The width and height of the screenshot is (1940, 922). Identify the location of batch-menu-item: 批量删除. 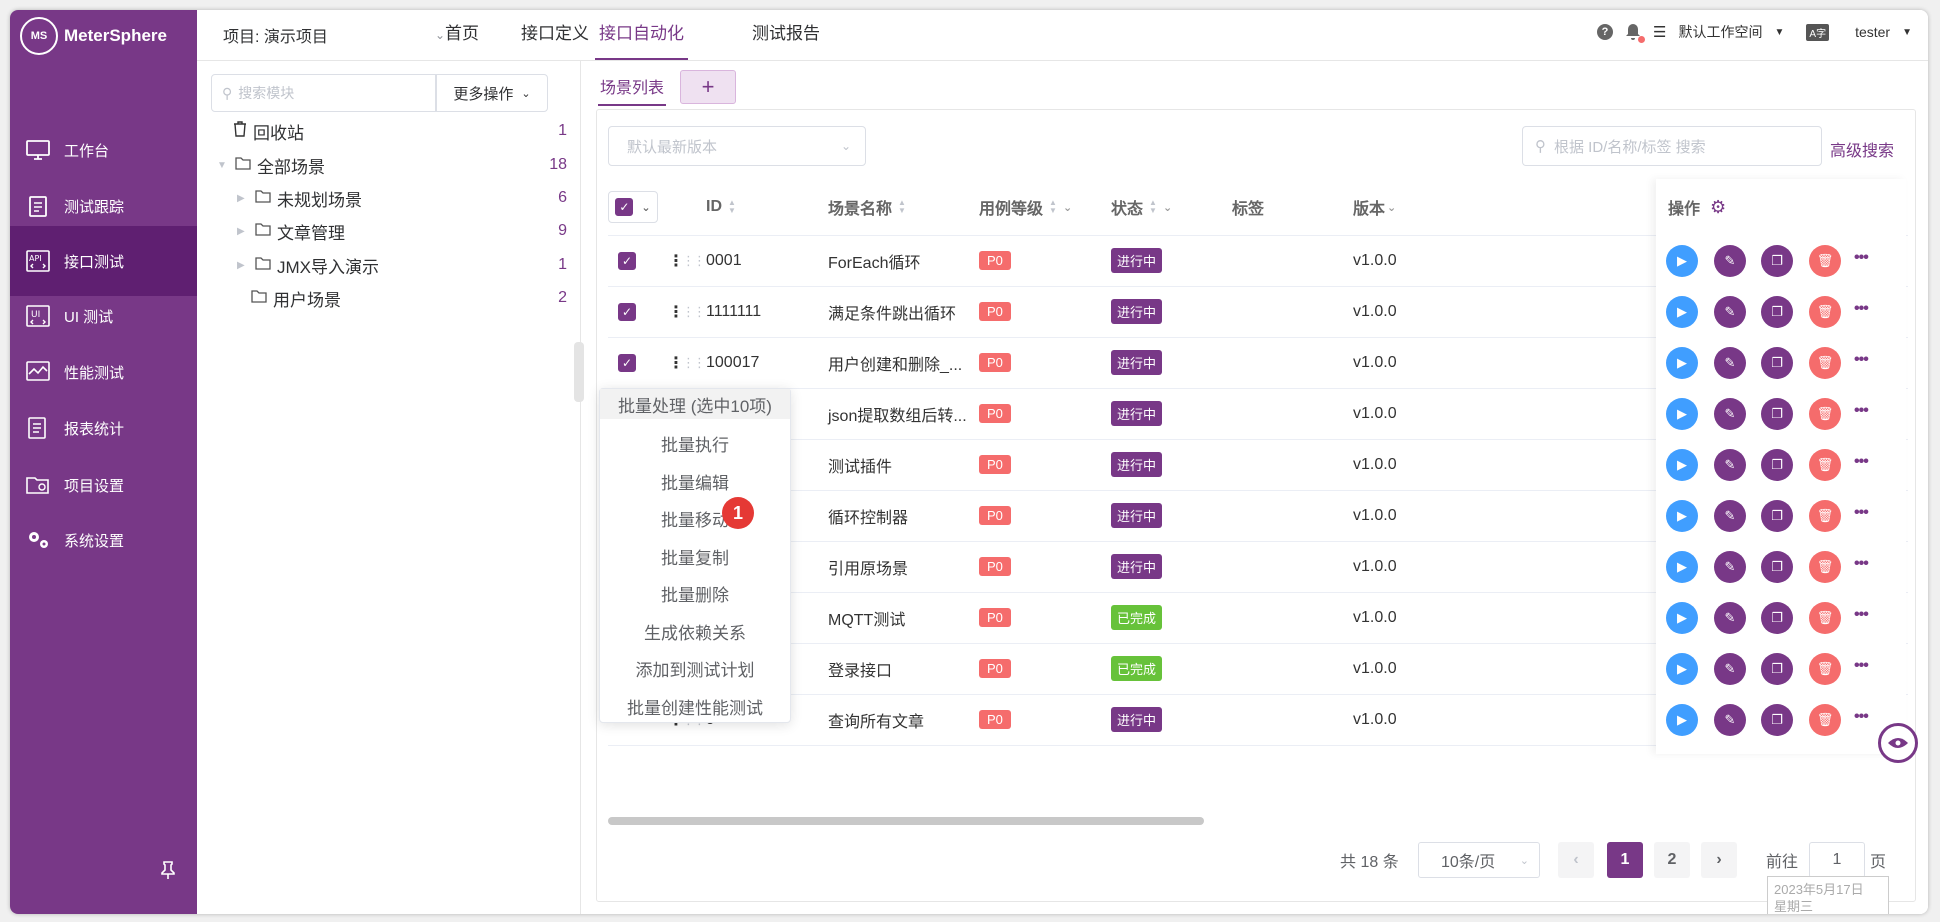
(695, 593).